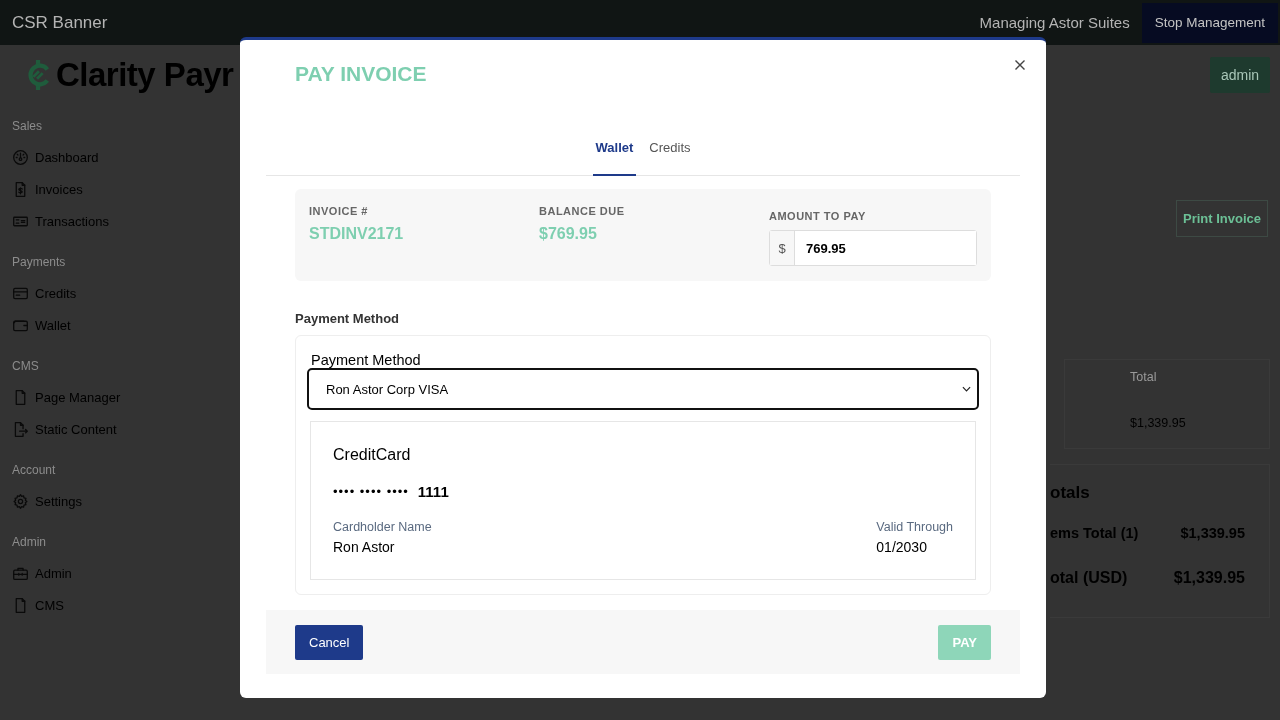 This screenshot has height=720, width=1280. What do you see at coordinates (1240, 75) in the screenshot?
I see `user-button: admin` at bounding box center [1240, 75].